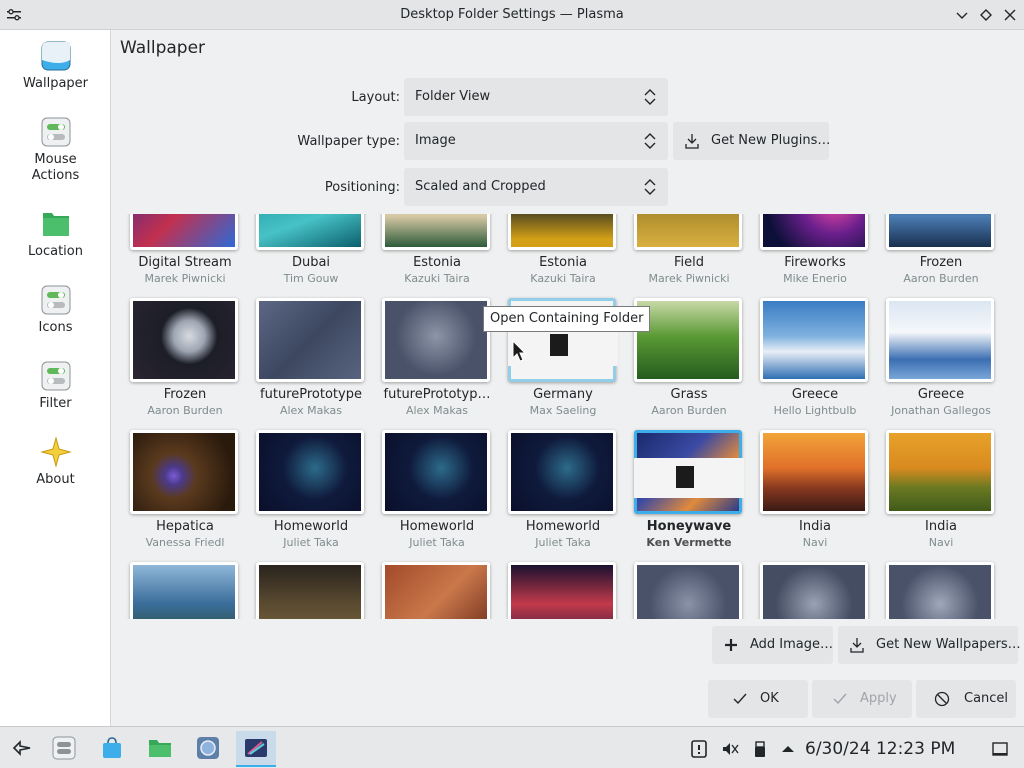  What do you see at coordinates (55, 66) in the screenshot?
I see `sidebar-item-wallpaper: Wallpaper` at bounding box center [55, 66].